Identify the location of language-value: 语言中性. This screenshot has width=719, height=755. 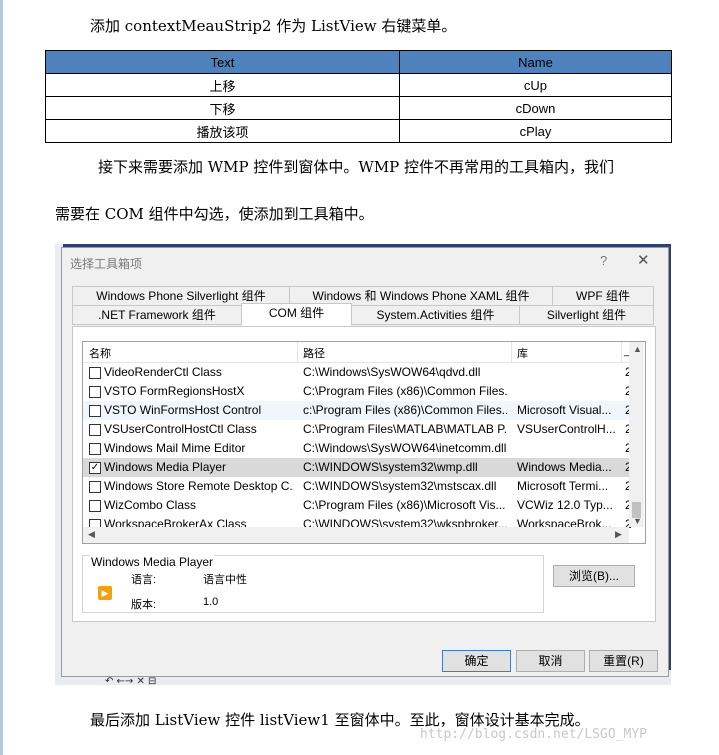
(225, 580).